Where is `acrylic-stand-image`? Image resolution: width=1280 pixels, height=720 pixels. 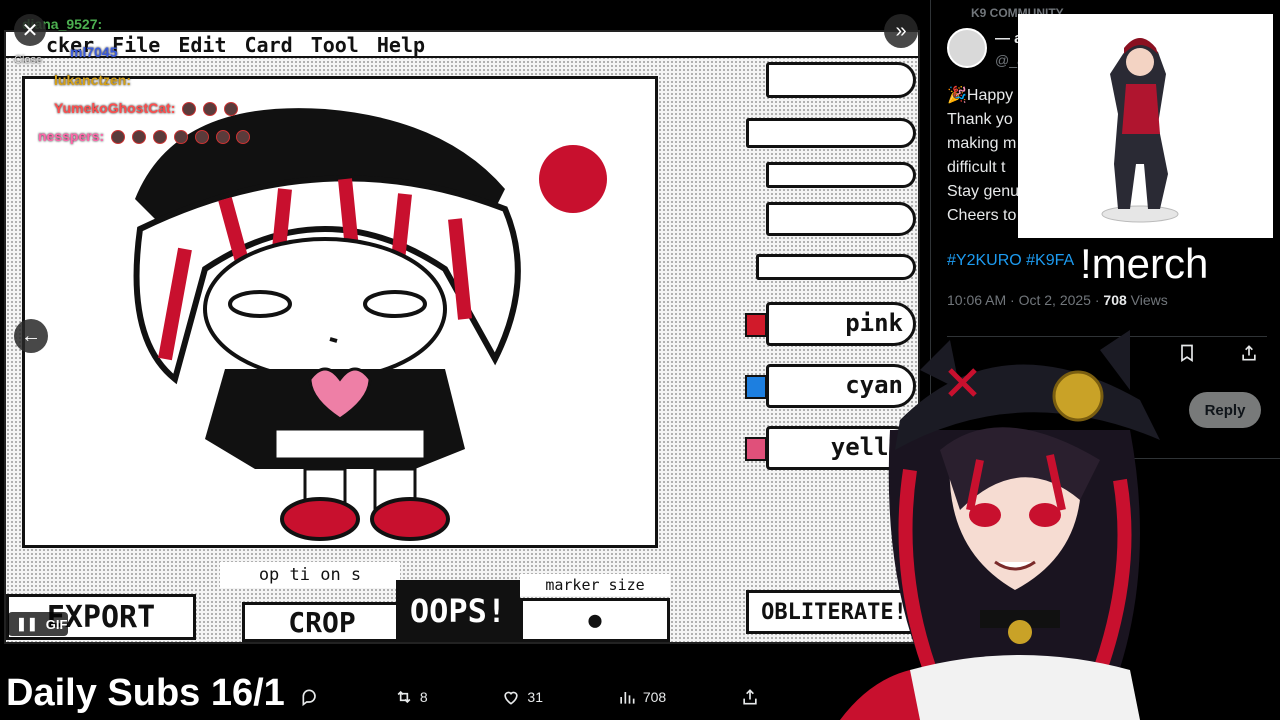
acrylic-stand-image is located at coordinates (1140, 130).